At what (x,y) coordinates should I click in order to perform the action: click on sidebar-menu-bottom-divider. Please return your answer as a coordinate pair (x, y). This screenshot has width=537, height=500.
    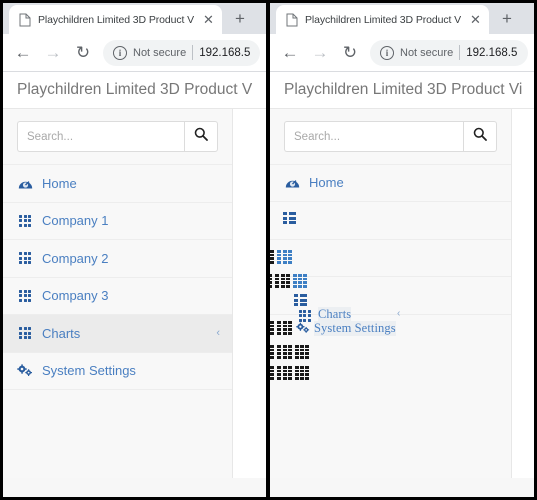
    Looking at the image, I should click on (117, 396).